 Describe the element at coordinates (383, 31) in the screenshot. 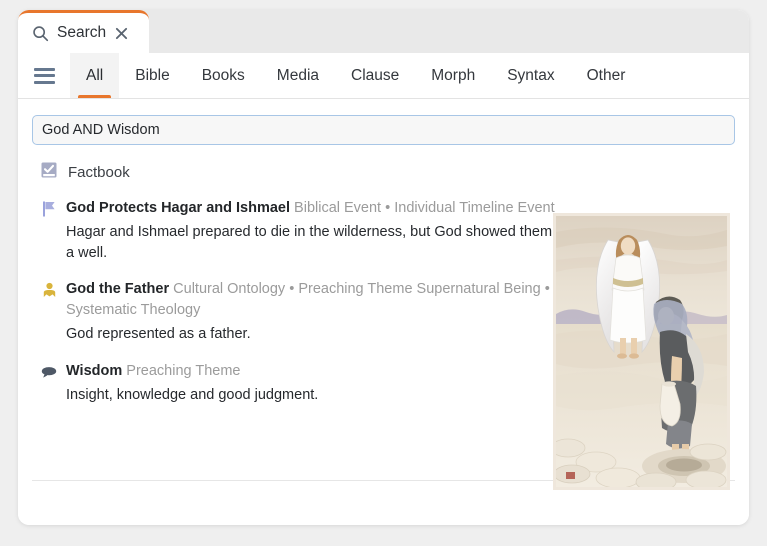

I see `tab-strip: Search` at that location.